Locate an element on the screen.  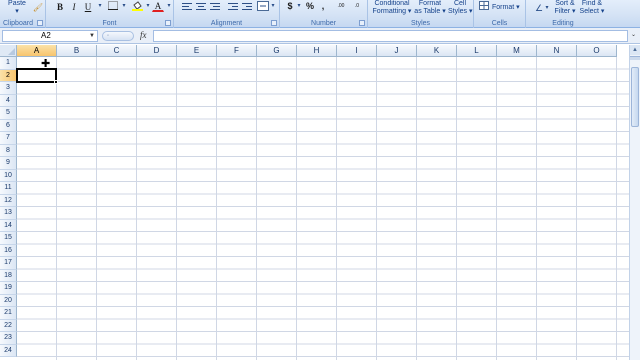
select-all-button is located at coordinates (8, 51).